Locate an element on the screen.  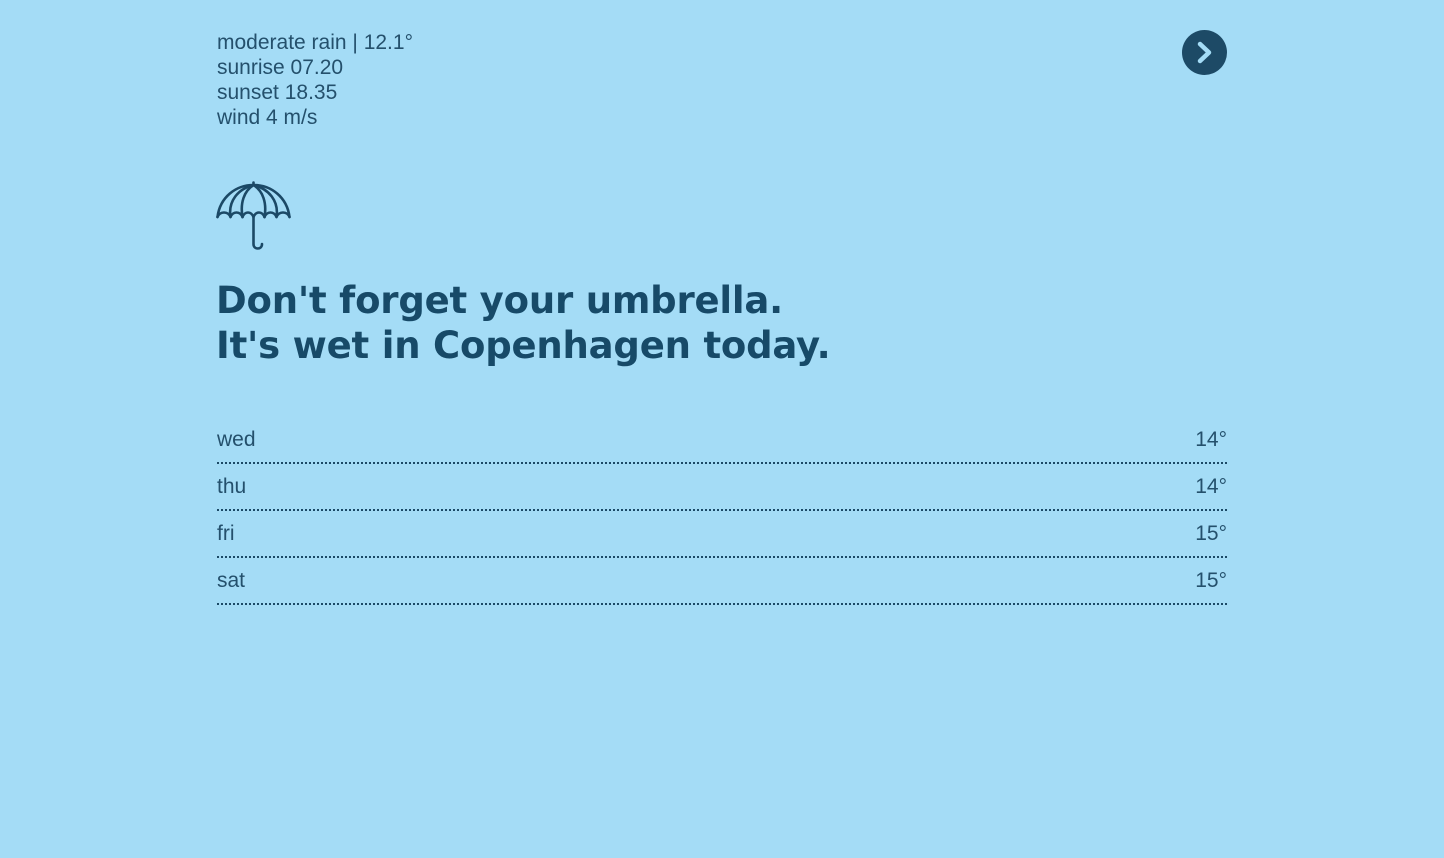
chevron-right-icon is located at coordinates (1204, 52).